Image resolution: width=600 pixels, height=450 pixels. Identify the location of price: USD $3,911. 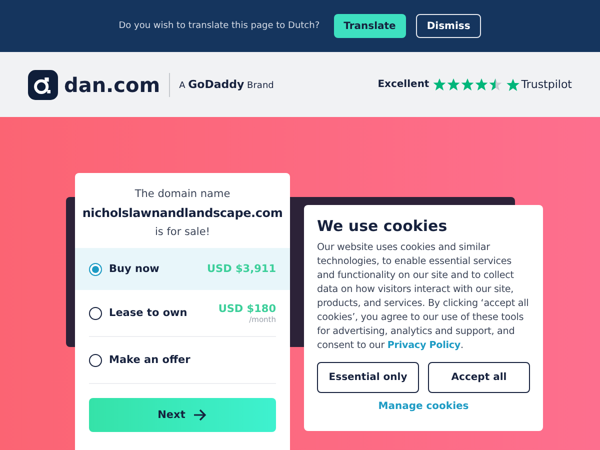
(241, 269).